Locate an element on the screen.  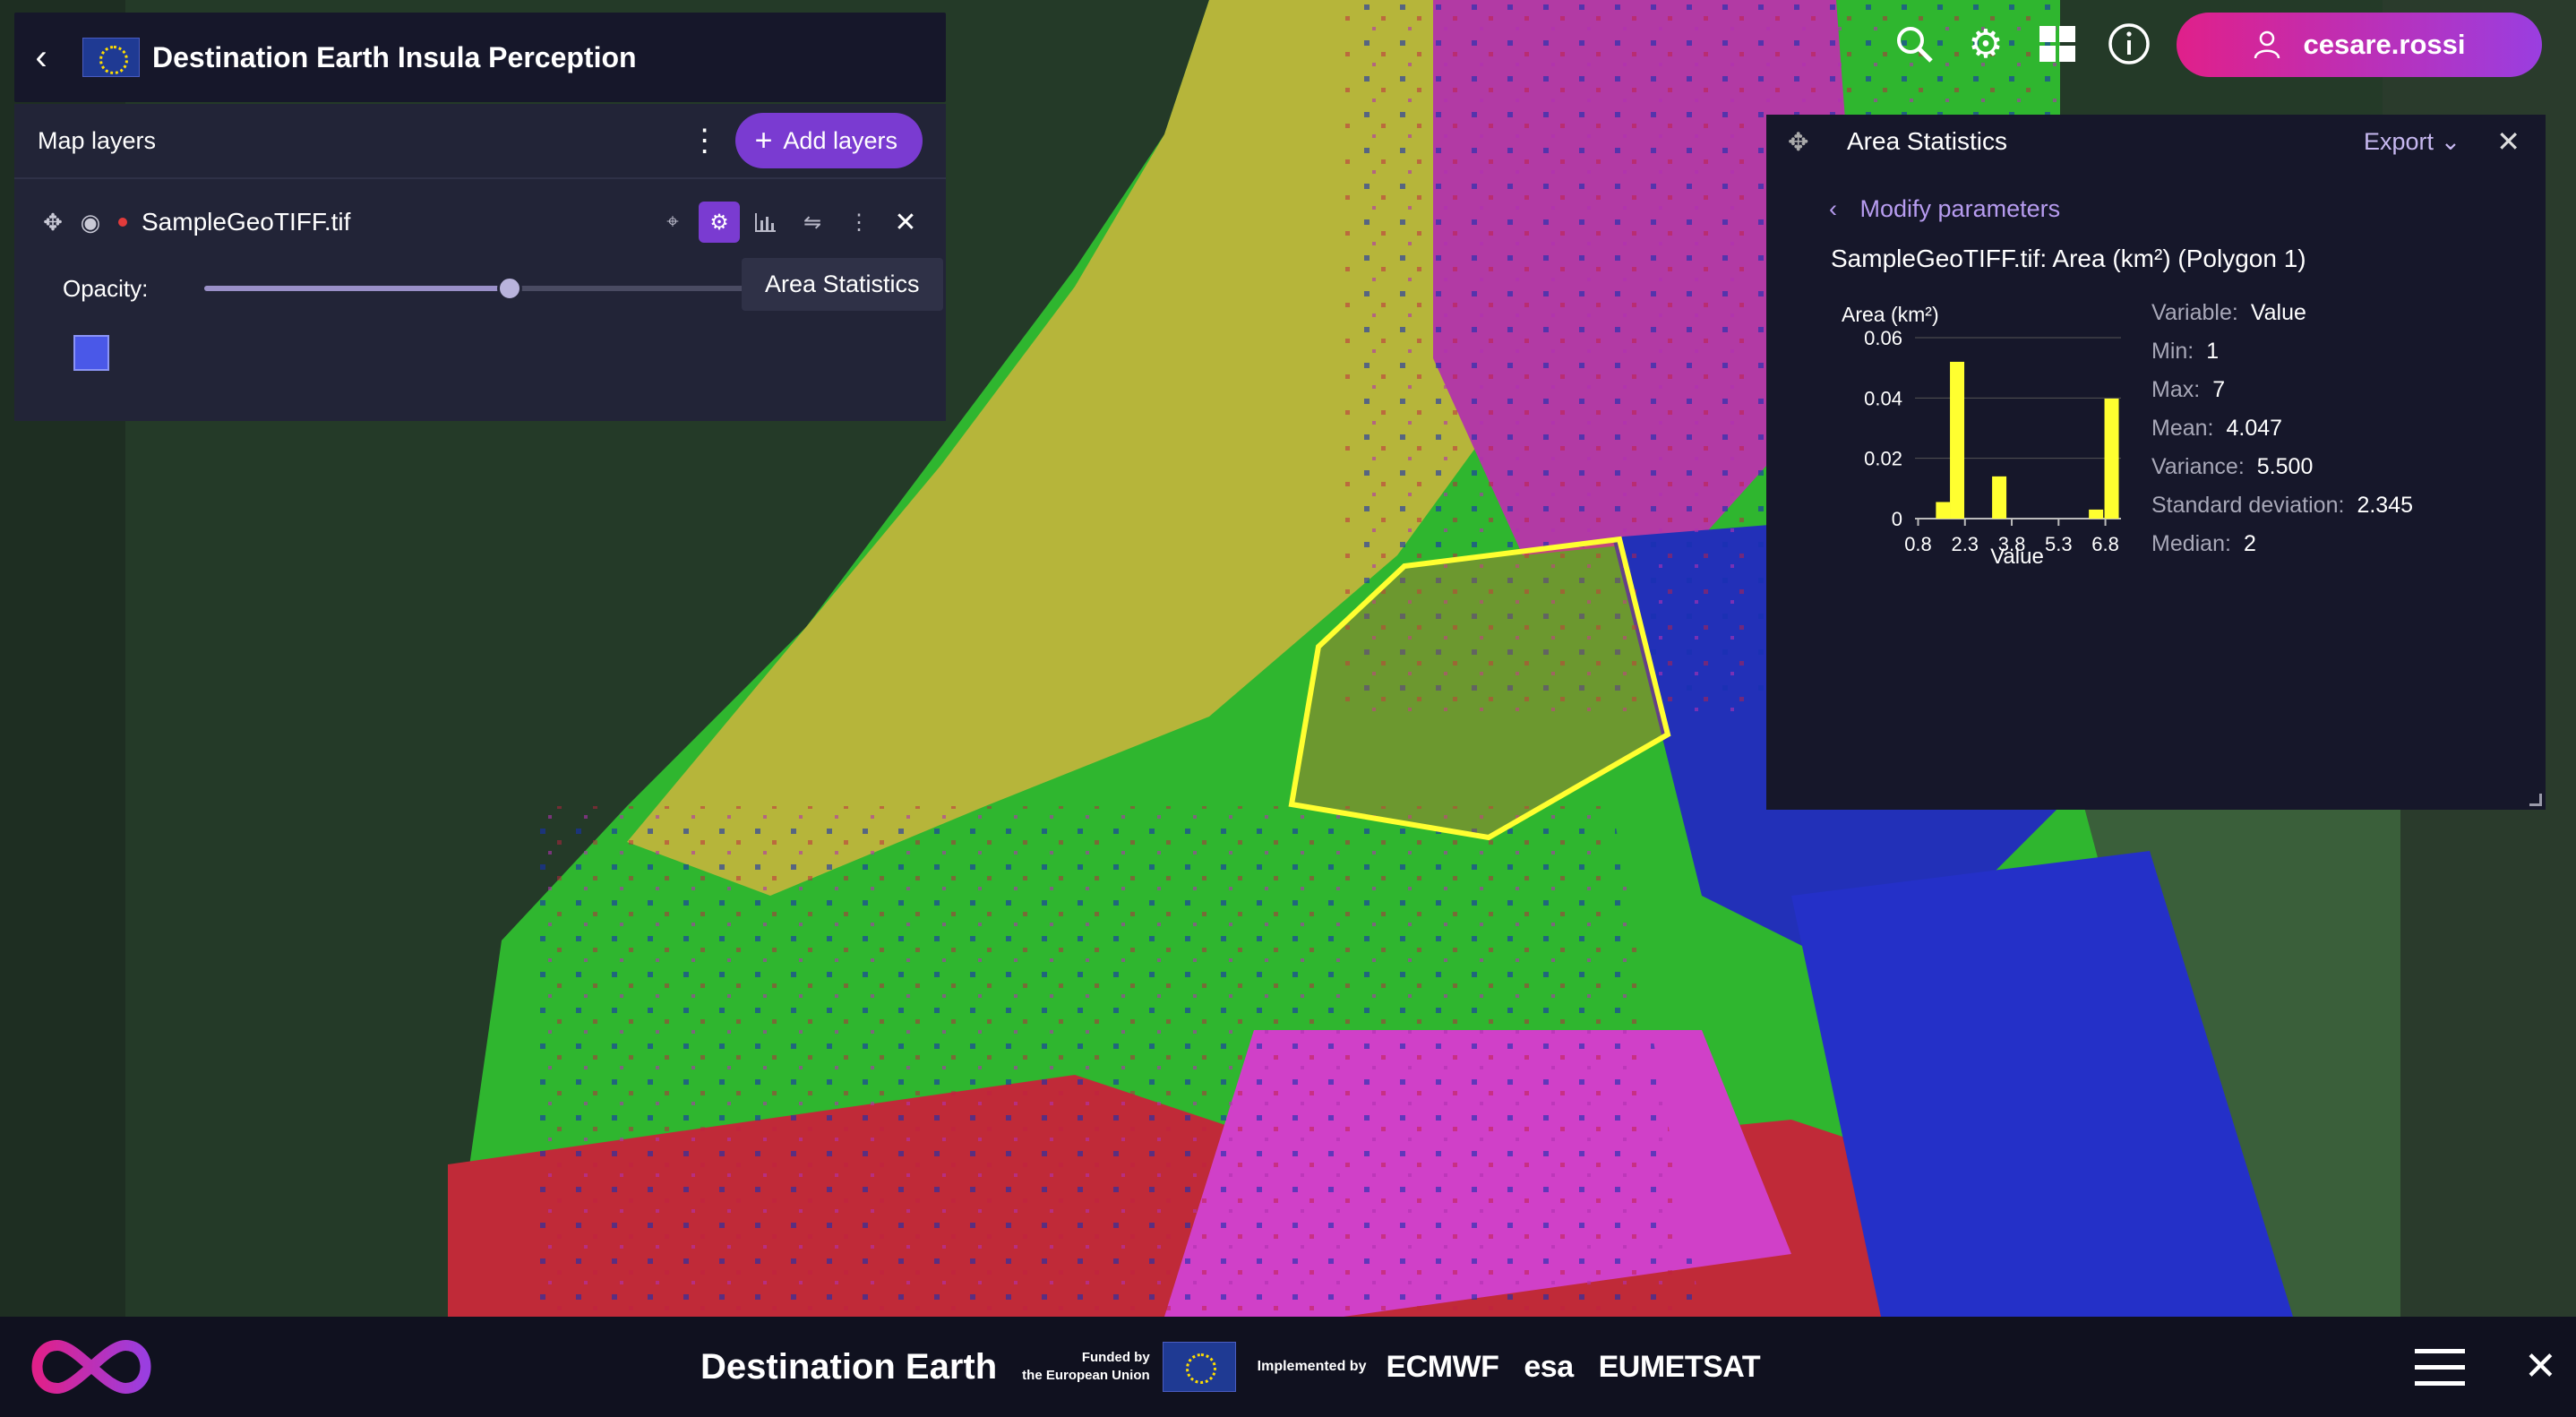
layer-name: SampleGeoTIFF.tif is located at coordinates (246, 222).